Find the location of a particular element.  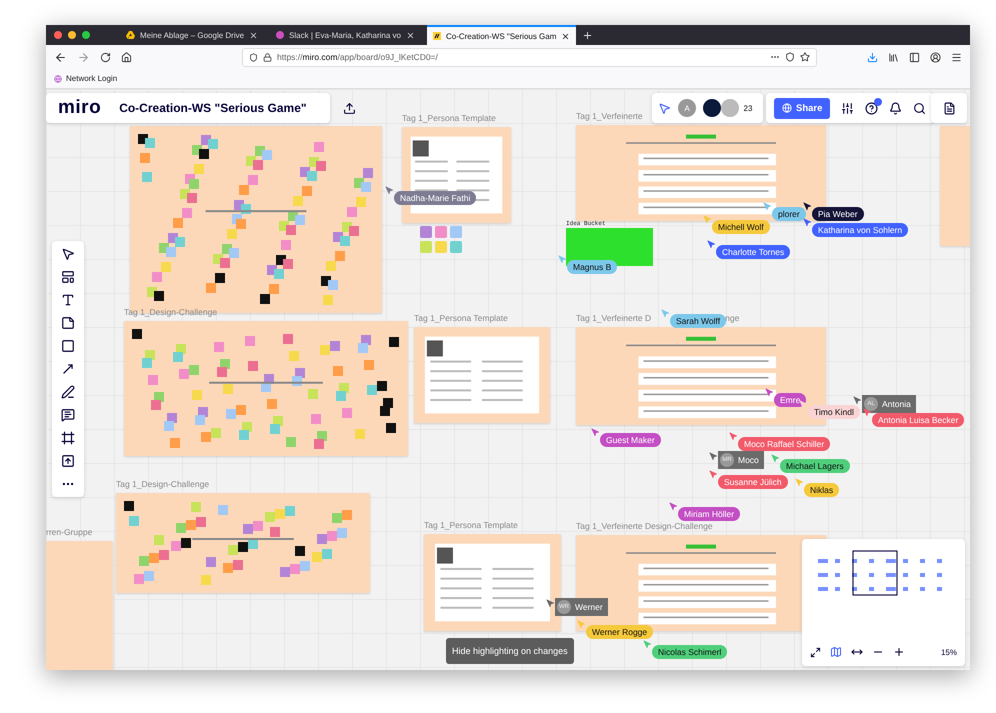

minimap is located at coordinates (880, 573).